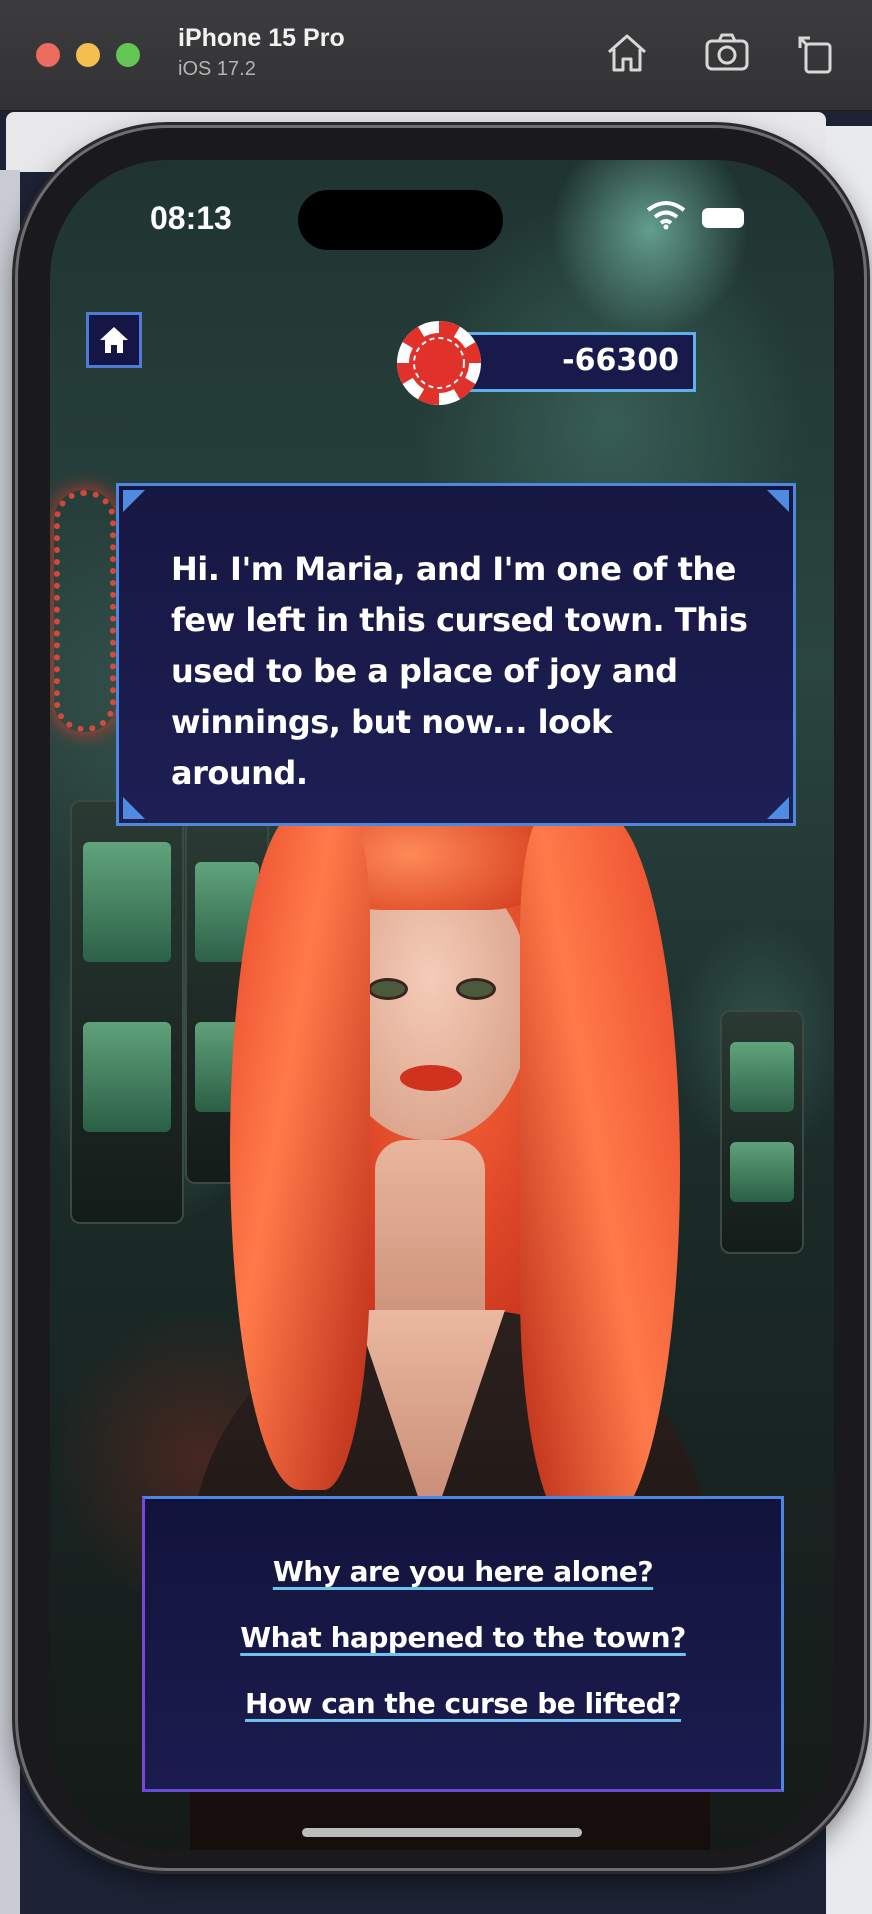 This screenshot has height=1914, width=872. I want to click on choice-what-happened: What happened to the town?, so click(463, 1637).